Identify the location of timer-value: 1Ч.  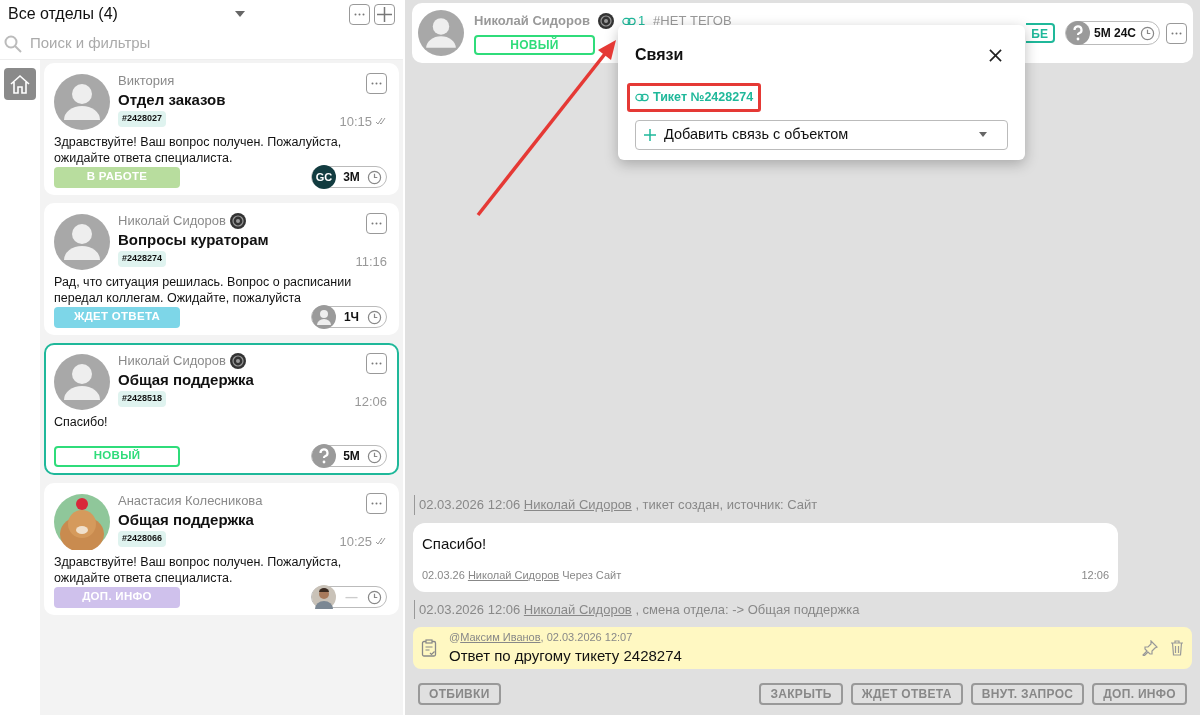
(351, 317).